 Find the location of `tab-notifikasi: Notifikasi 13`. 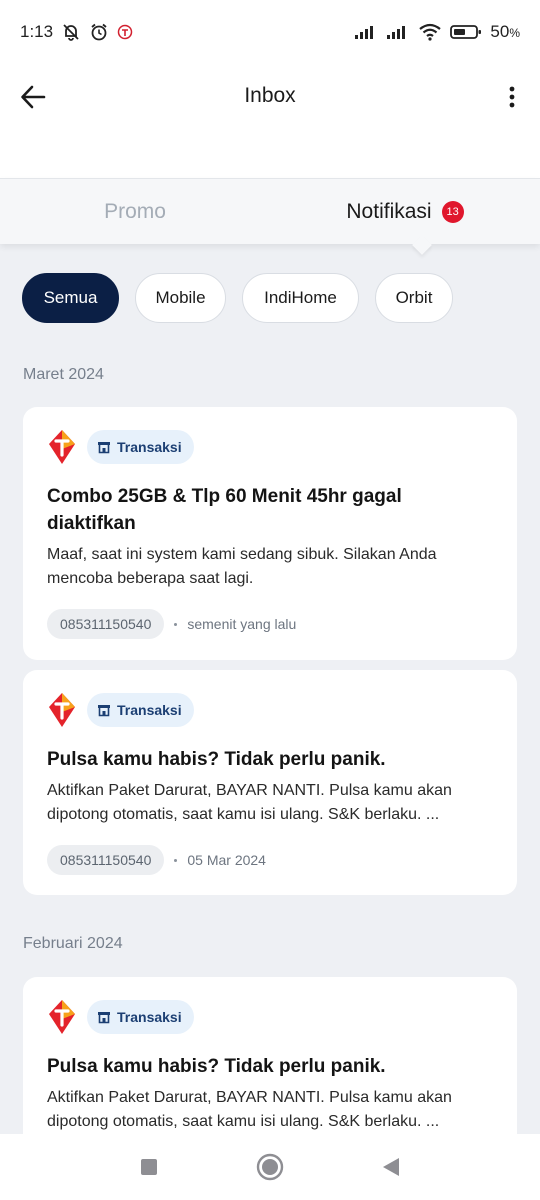

tab-notifikasi: Notifikasi 13 is located at coordinates (405, 217).